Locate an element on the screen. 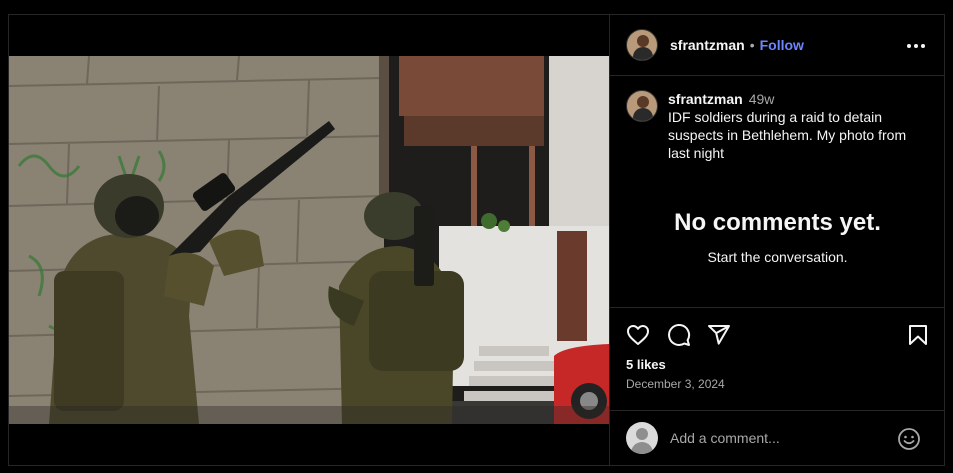  post-time-ago: 49w is located at coordinates (762, 99).